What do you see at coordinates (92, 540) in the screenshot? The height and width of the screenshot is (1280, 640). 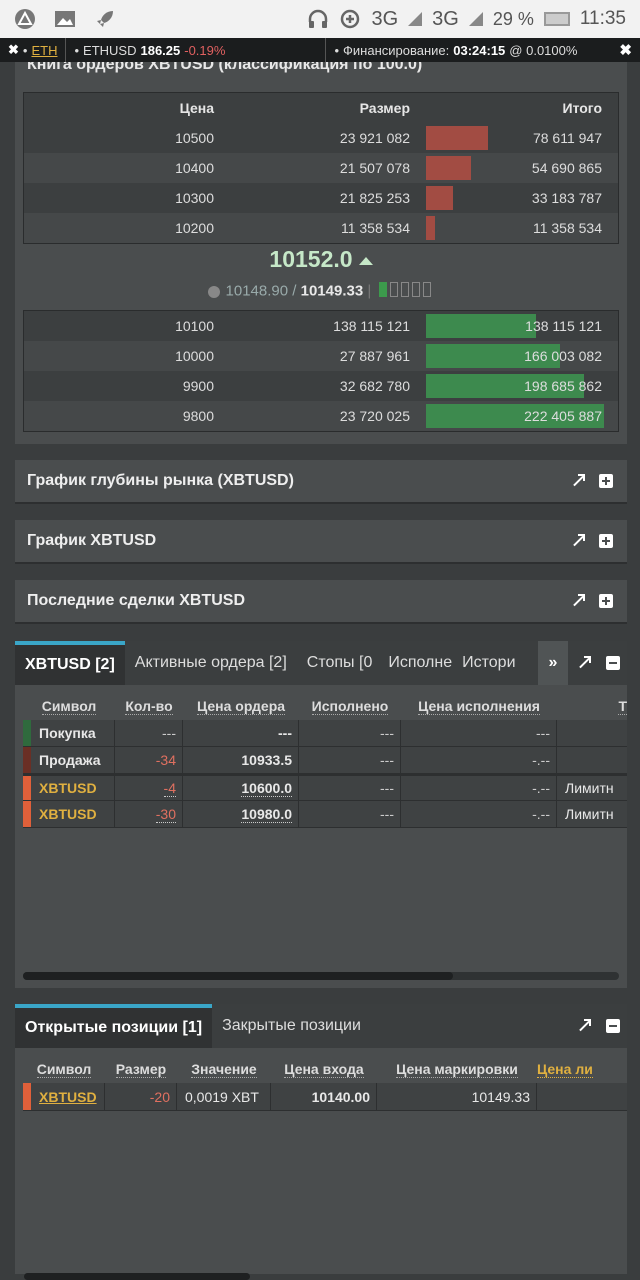 I see `chart-title: График XBTUSD` at bounding box center [92, 540].